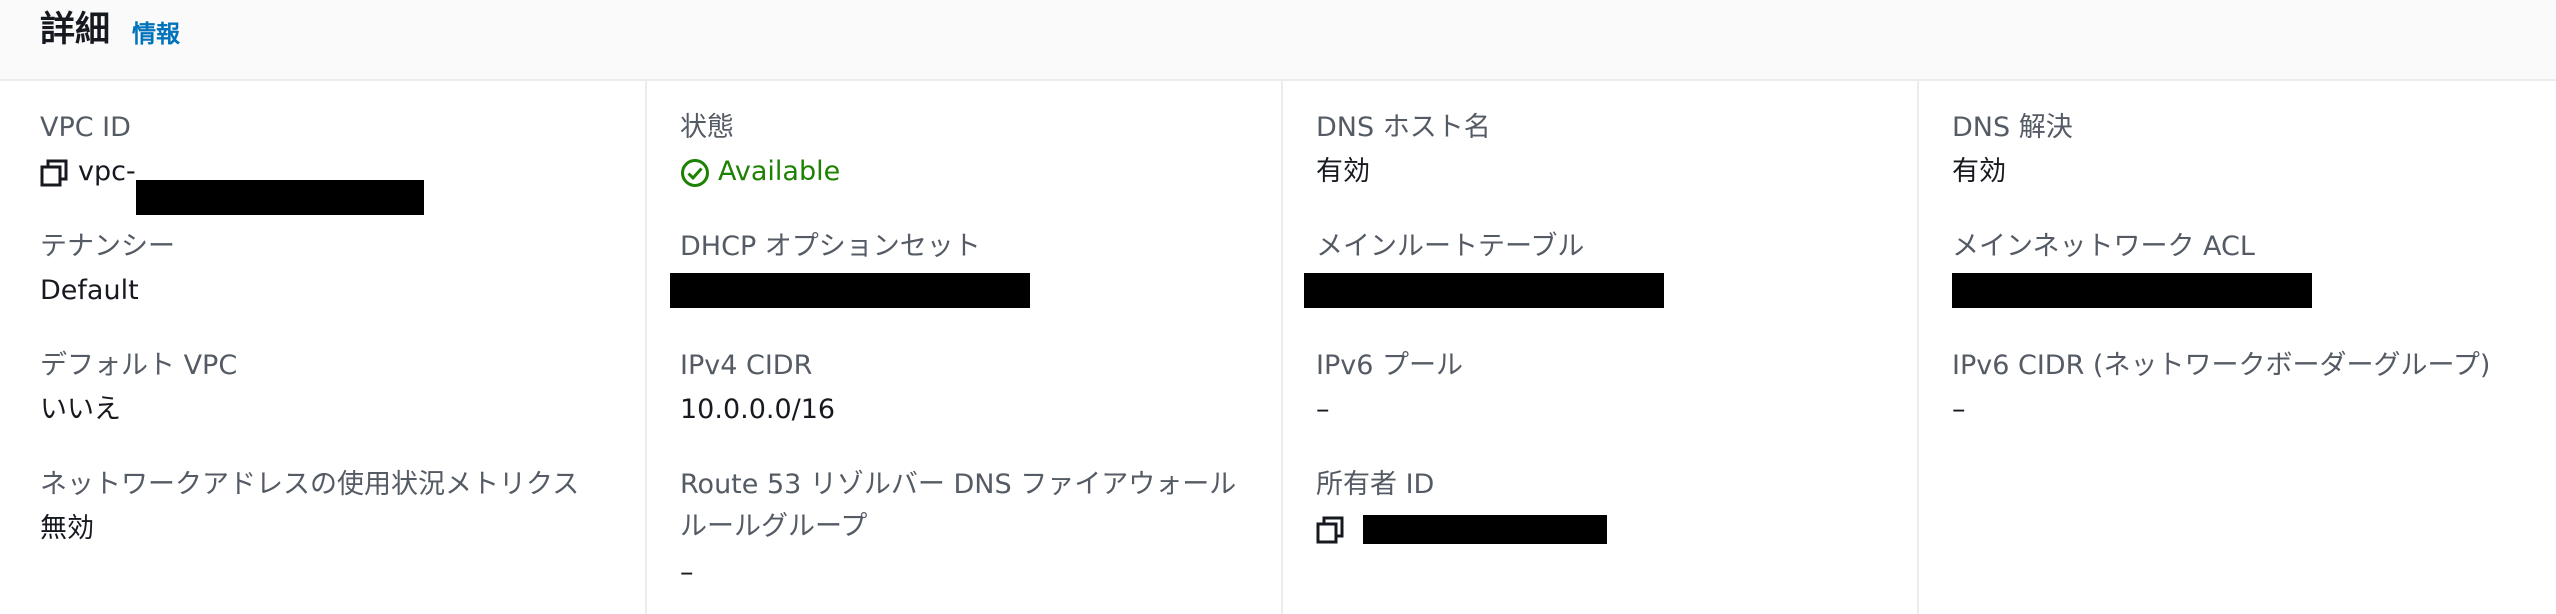 The image size is (2556, 614). I want to click on info-link: 情報, so click(156, 34).